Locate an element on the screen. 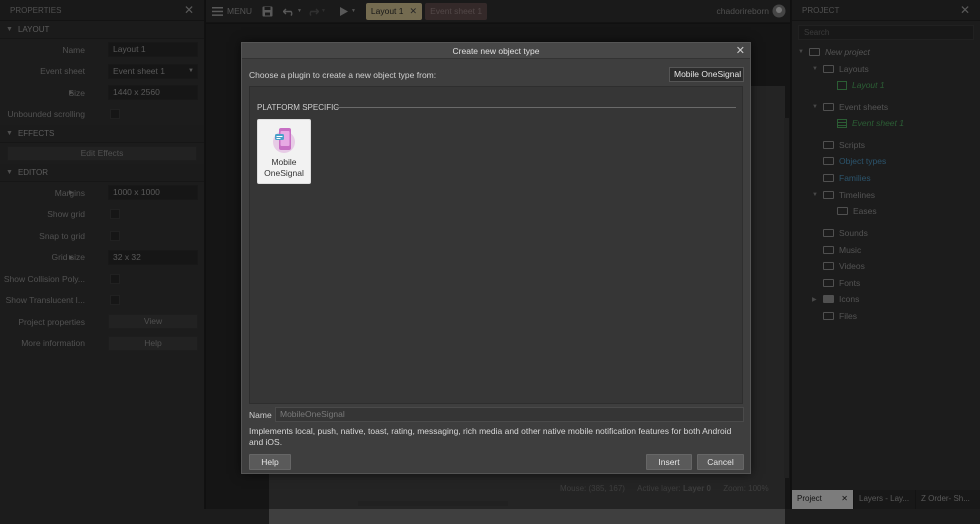 The width and height of the screenshot is (980, 524). plugin-name-line2: OneSignal is located at coordinates (284, 173).